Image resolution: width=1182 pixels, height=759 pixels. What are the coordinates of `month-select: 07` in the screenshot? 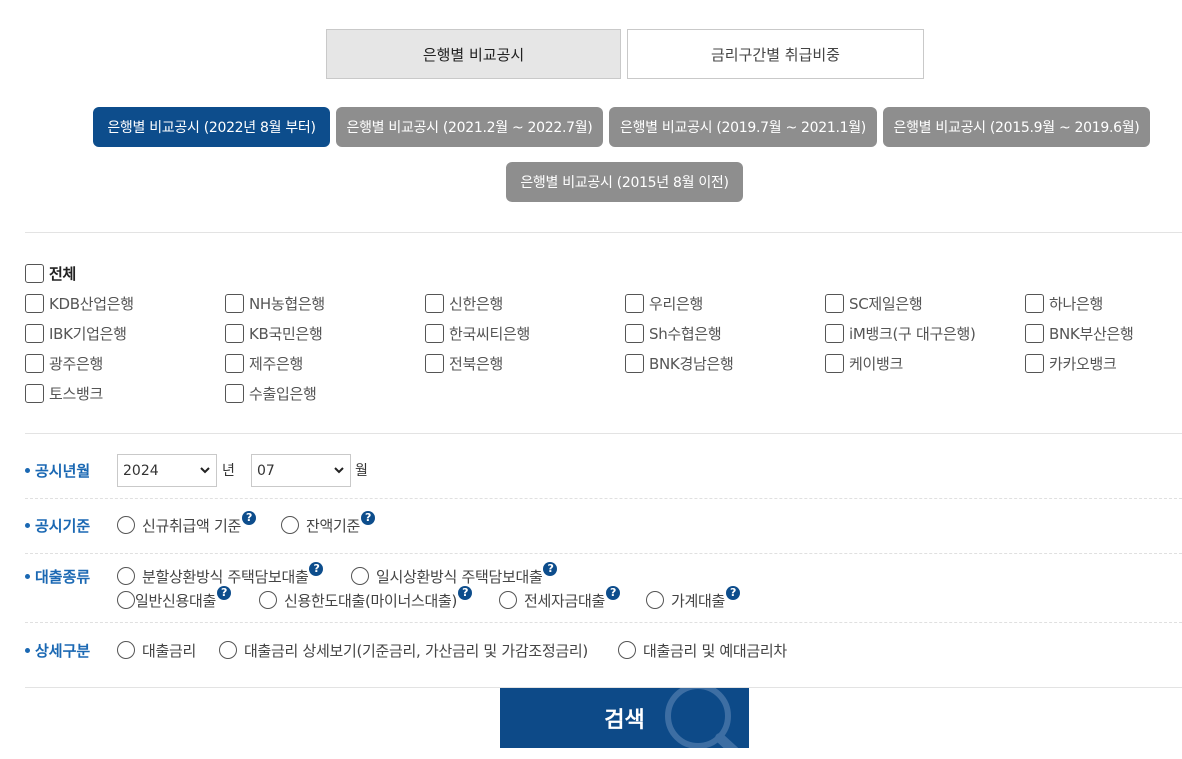 It's located at (301, 470).